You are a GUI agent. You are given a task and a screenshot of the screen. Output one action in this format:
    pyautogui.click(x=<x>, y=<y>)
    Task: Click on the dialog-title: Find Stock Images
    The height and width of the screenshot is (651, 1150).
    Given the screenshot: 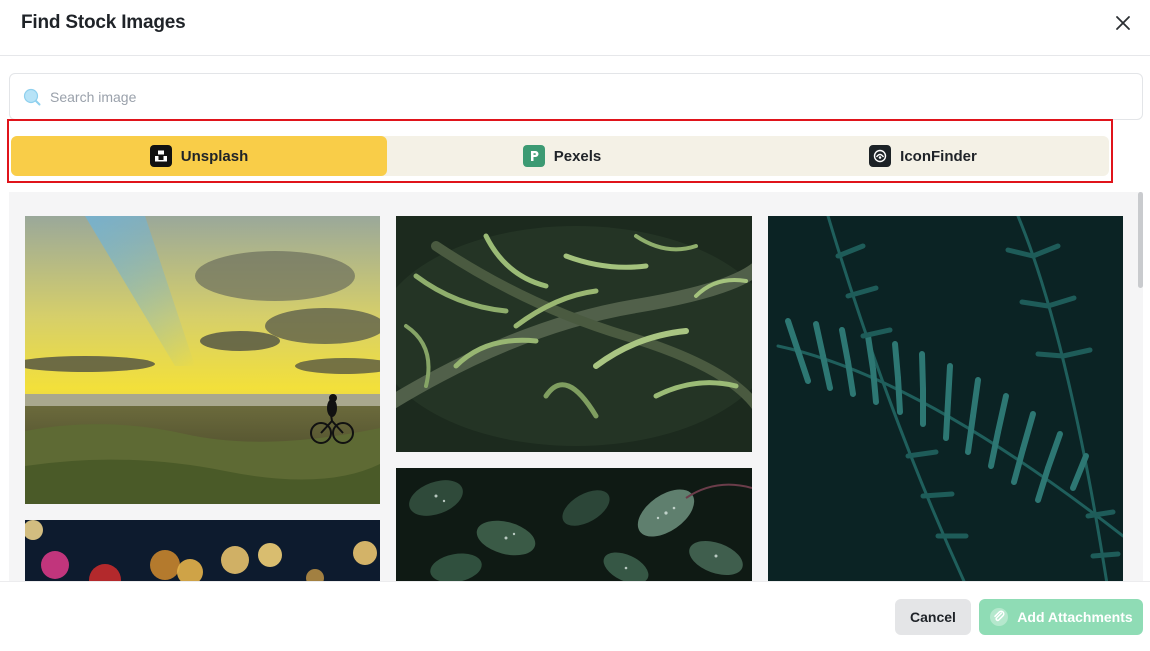 What is the action you would take?
    pyautogui.click(x=103, y=22)
    